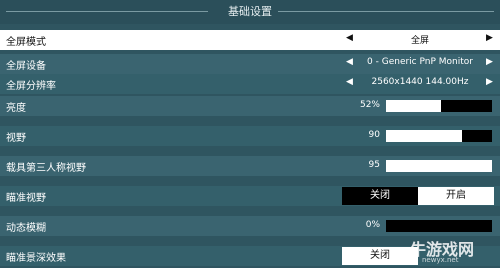 The image size is (500, 268). I want to click on watermark-url: newyx.net, so click(440, 260).